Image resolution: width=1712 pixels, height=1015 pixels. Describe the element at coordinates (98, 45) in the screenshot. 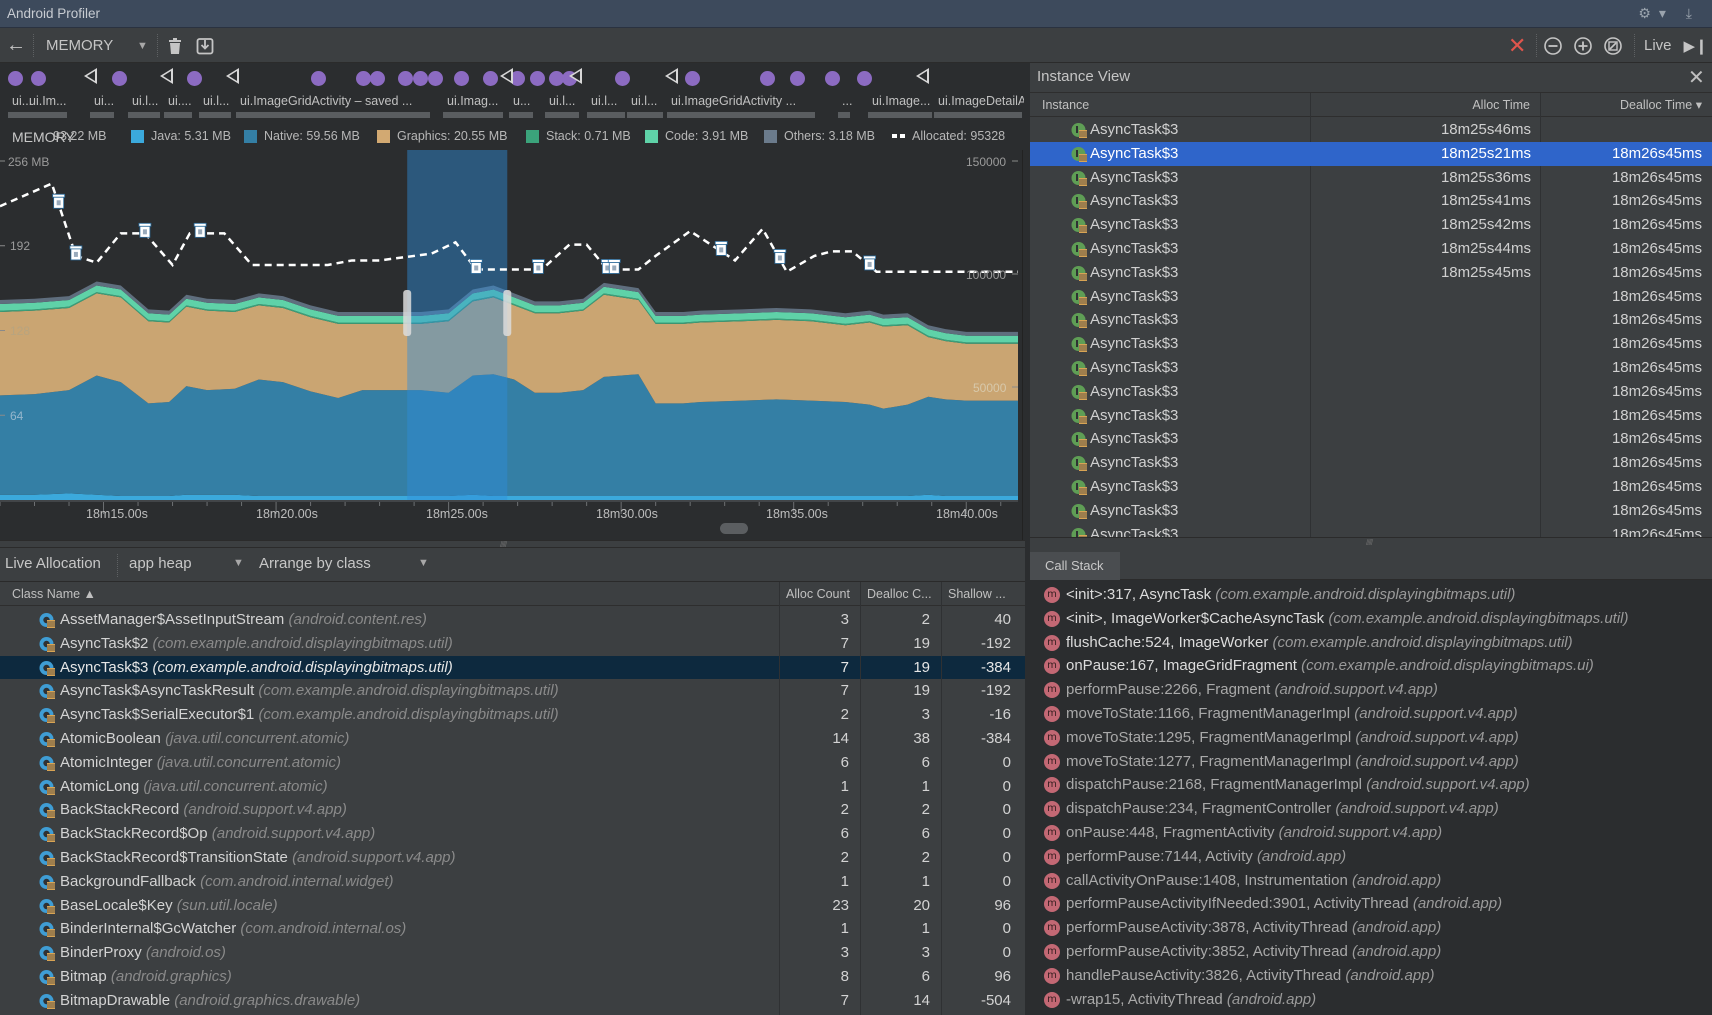

I see `profiler-select: MEMORY ▼` at that location.